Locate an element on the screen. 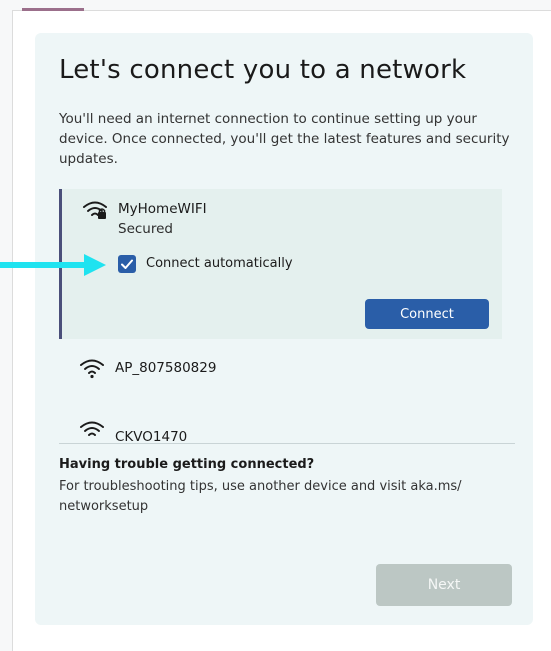  help-title: Having trouble getting connected? is located at coordinates (187, 464).